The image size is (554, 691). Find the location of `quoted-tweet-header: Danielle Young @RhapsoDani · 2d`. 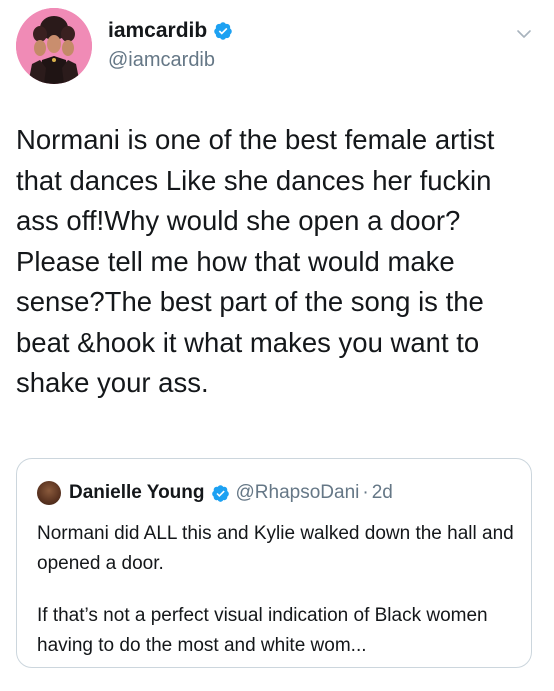

quoted-tweet-header: Danielle Young @RhapsoDani · 2d is located at coordinates (215, 493).